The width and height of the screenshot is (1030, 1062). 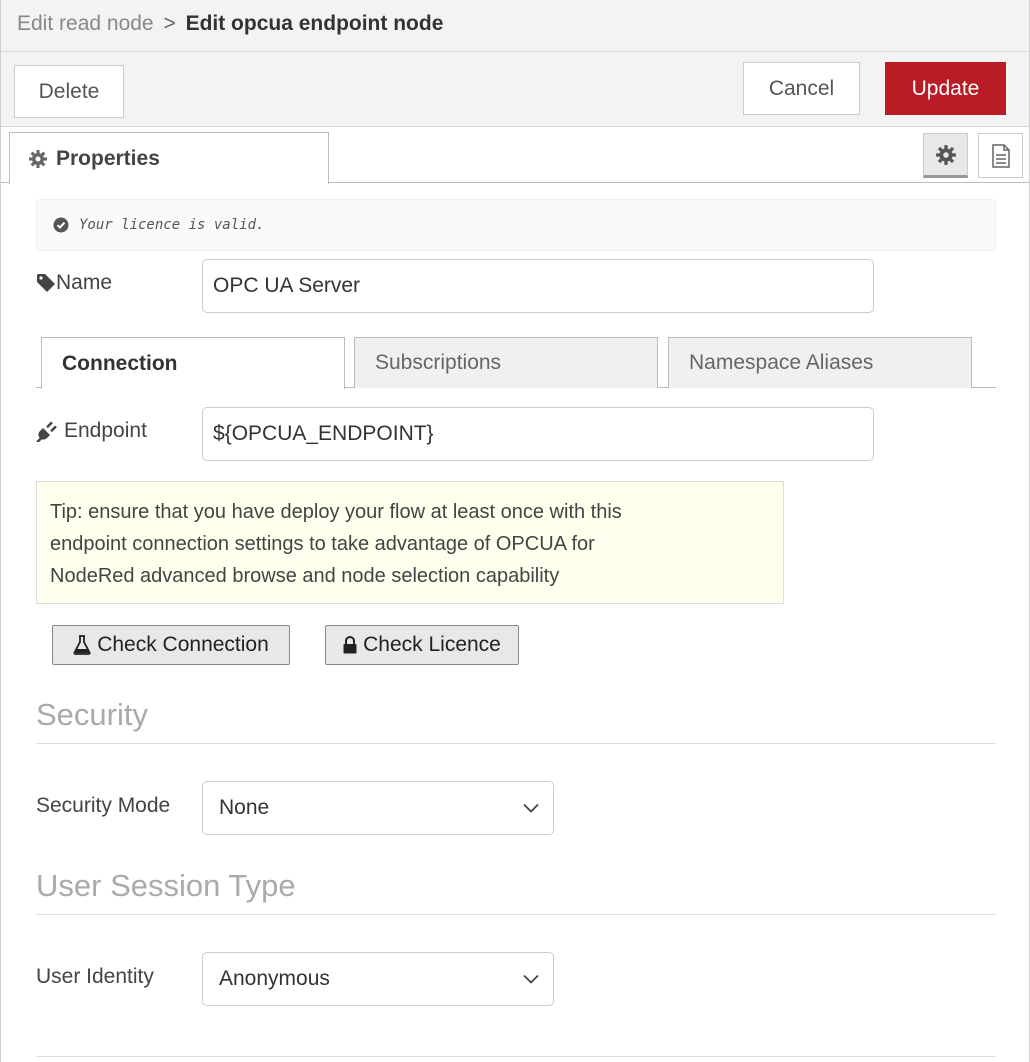 I want to click on update-button: Update, so click(x=945, y=88).